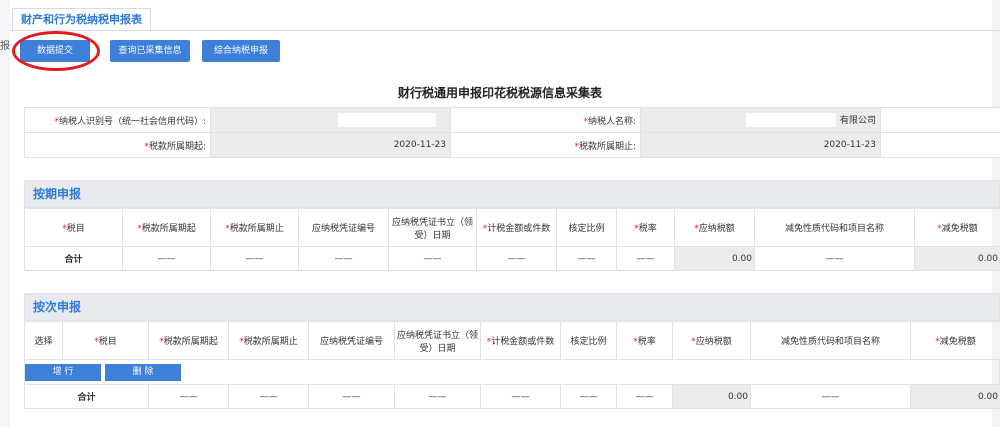 Image resolution: width=1000 pixels, height=427 pixels. I want to click on row-action-bar: 增 行 删 除, so click(512, 372).